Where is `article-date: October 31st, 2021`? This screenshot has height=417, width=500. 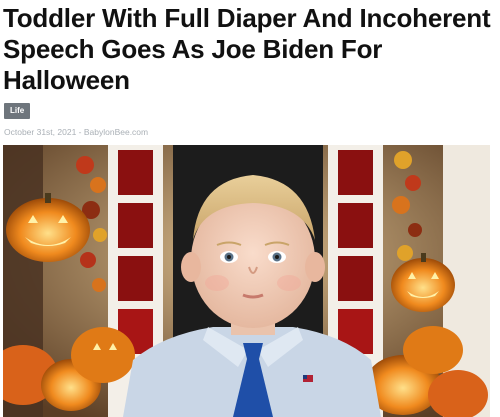 article-date: October 31st, 2021 is located at coordinates (40, 132).